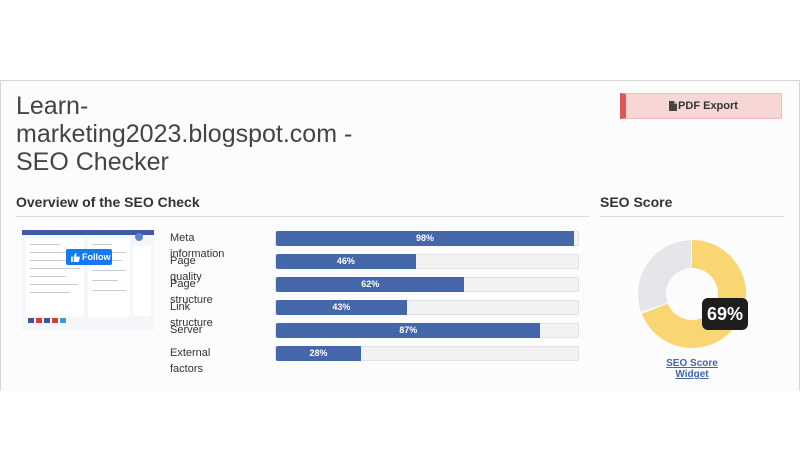 The height and width of the screenshot is (470, 800). I want to click on seo-score-widget-link: SEO Score Widget, so click(692, 369).